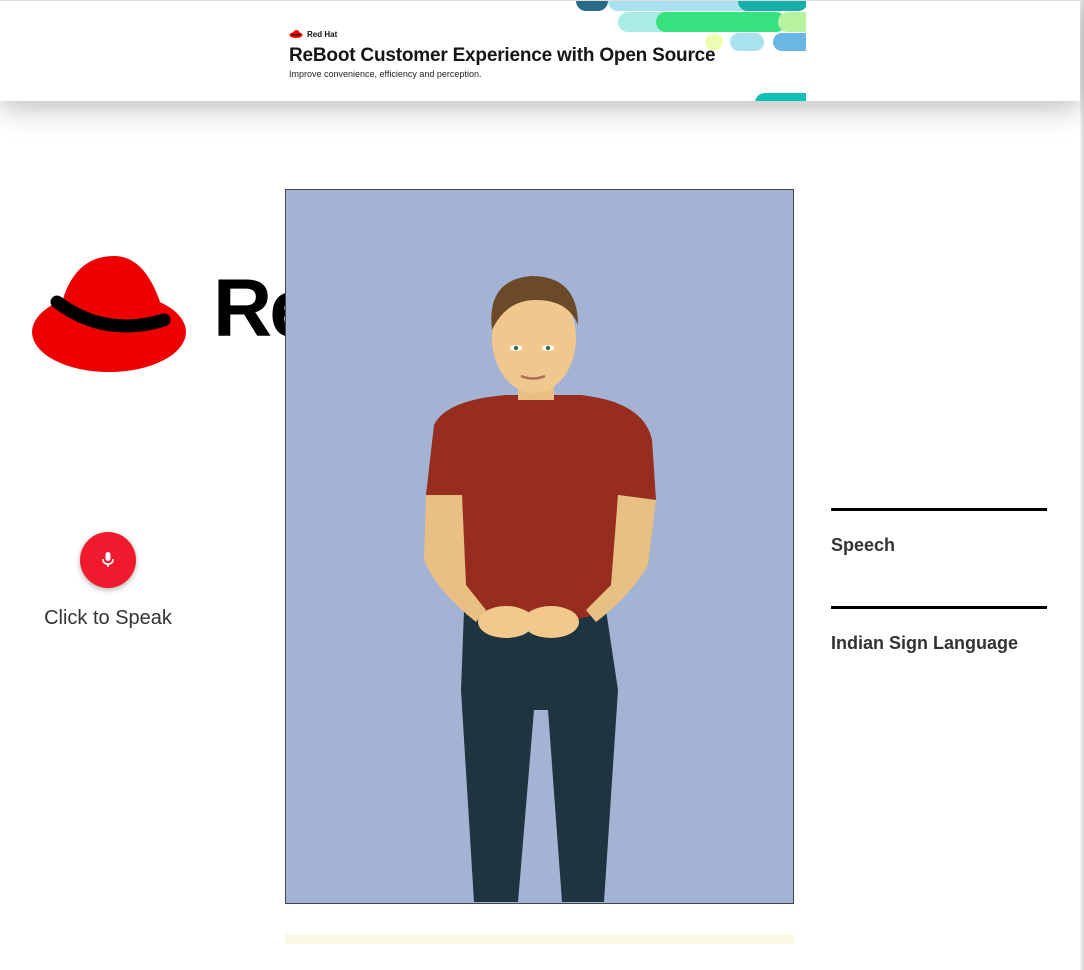 The height and width of the screenshot is (970, 1084). Describe the element at coordinates (540, 589) in the screenshot. I see `avatar-figure` at that location.